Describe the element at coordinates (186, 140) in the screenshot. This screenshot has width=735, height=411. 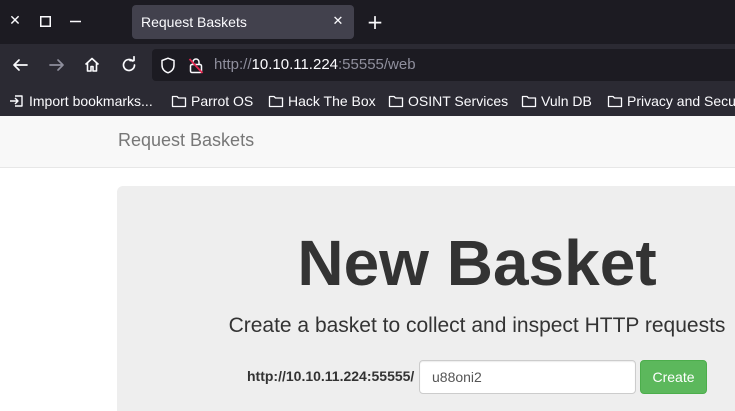
I see `site-brand-link: Request Baskets` at that location.